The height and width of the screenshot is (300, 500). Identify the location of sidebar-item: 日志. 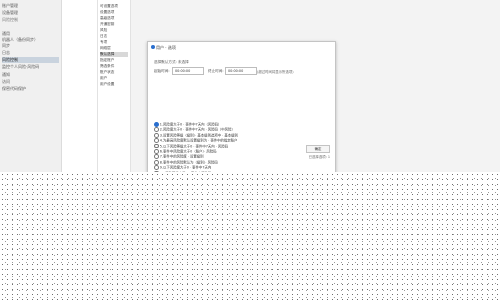
(30, 53).